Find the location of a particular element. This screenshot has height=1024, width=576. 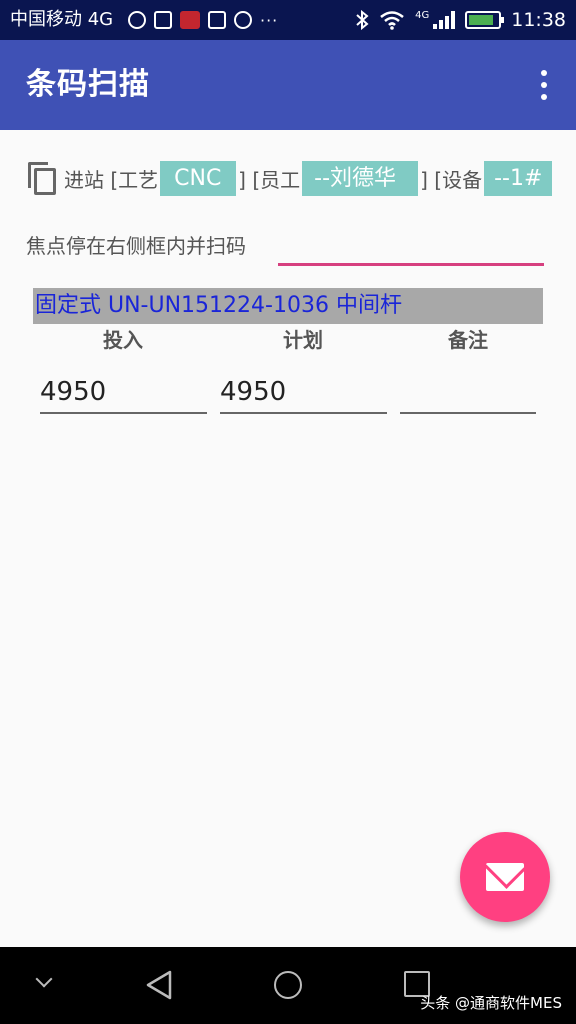

email-fab-button is located at coordinates (505, 877).